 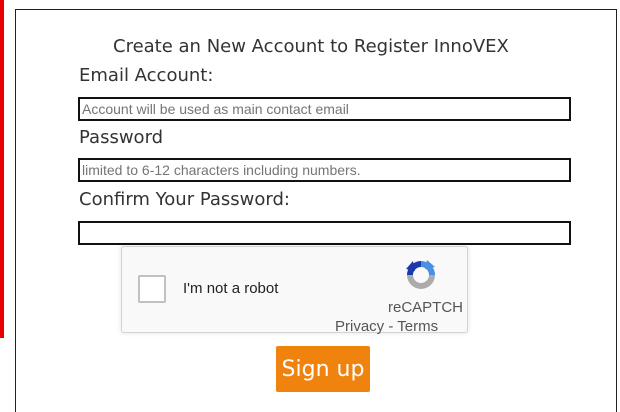 What do you see at coordinates (426, 307) in the screenshot?
I see `recaptcha-brand: reCAPTCH` at bounding box center [426, 307].